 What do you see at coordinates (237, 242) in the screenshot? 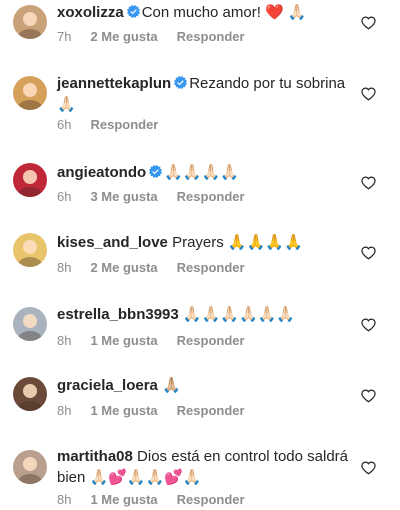
I see `comment-content: Prayers 🙏🙏🙏🙏` at bounding box center [237, 242].